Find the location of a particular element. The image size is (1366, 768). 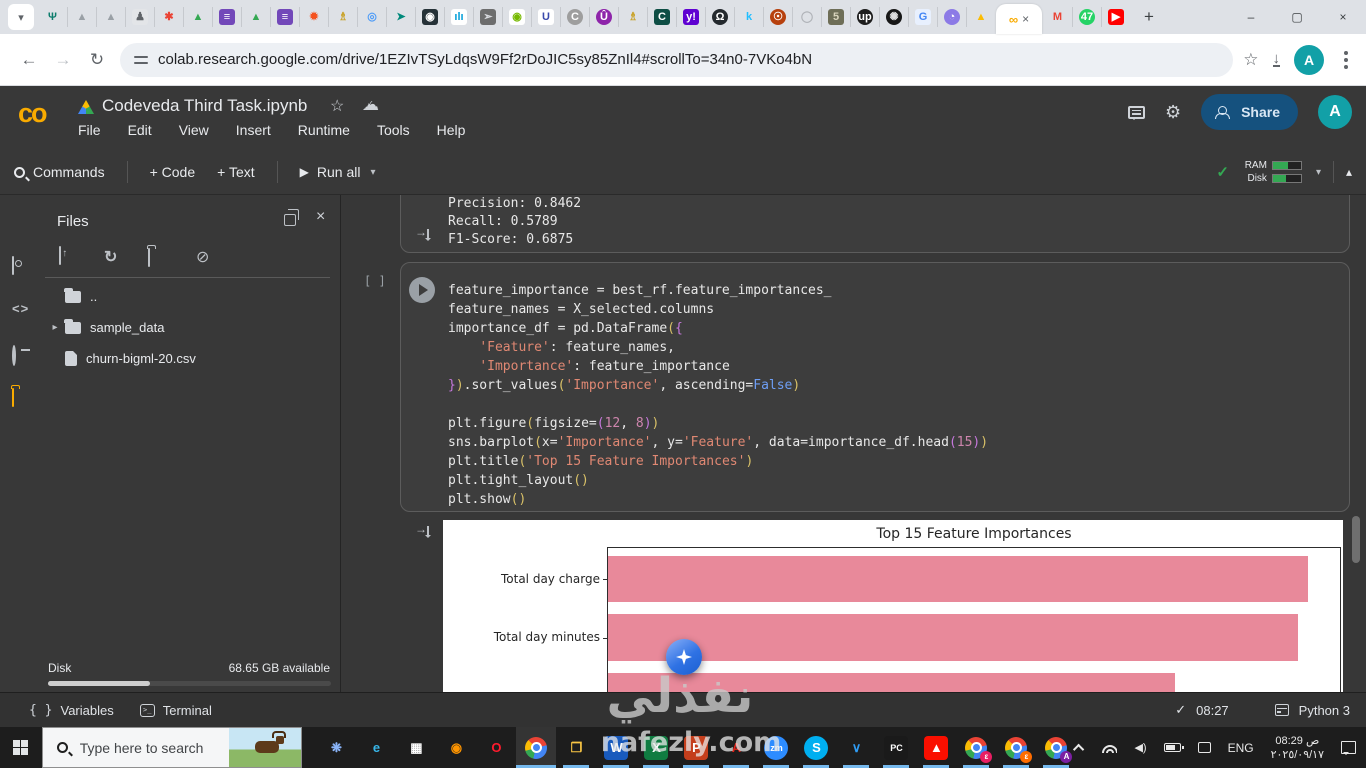

blue-rings-favicon: ◎ is located at coordinates (371, 17).